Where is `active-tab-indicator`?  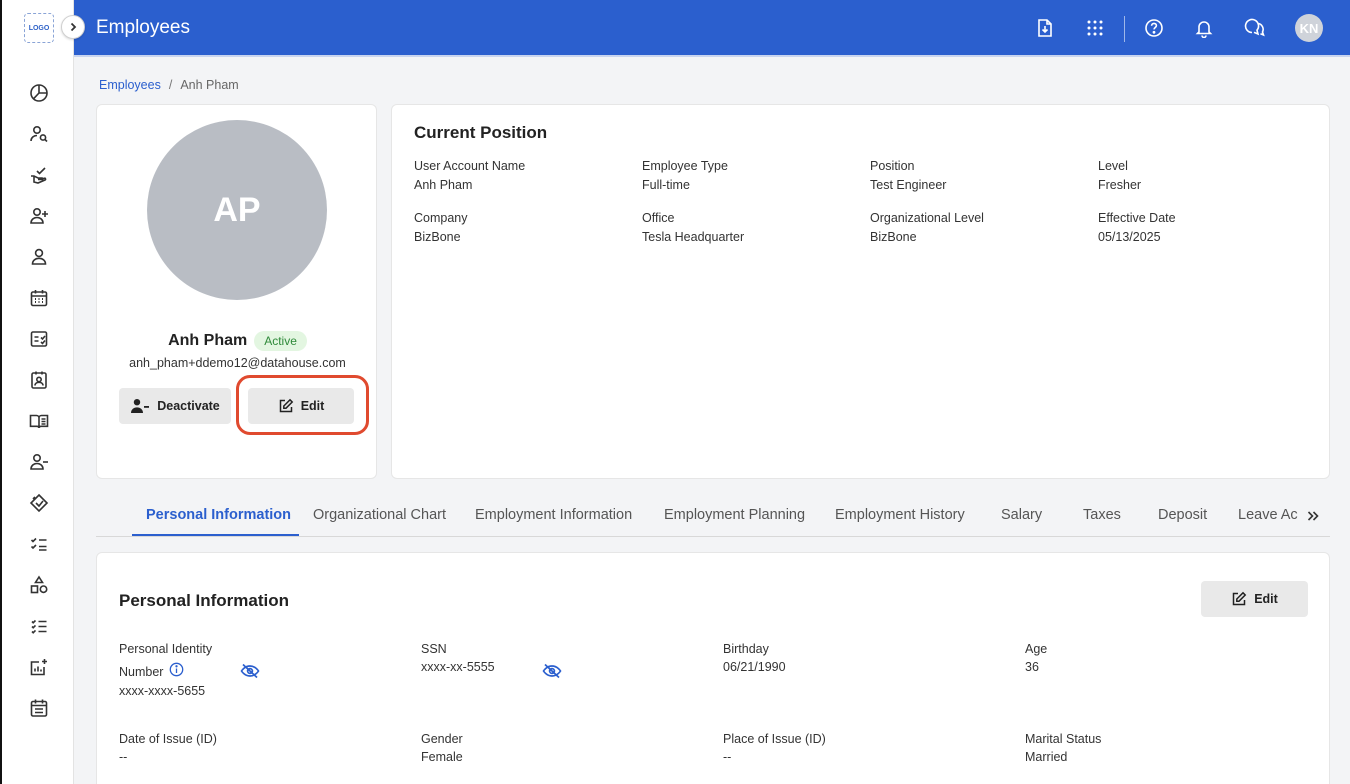 active-tab-indicator is located at coordinates (215, 535).